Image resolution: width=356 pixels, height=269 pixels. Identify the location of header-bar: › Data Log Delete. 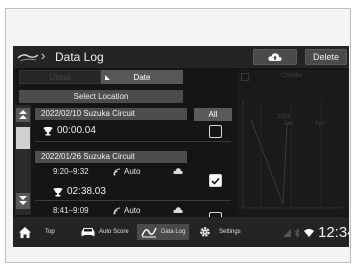
(181, 57).